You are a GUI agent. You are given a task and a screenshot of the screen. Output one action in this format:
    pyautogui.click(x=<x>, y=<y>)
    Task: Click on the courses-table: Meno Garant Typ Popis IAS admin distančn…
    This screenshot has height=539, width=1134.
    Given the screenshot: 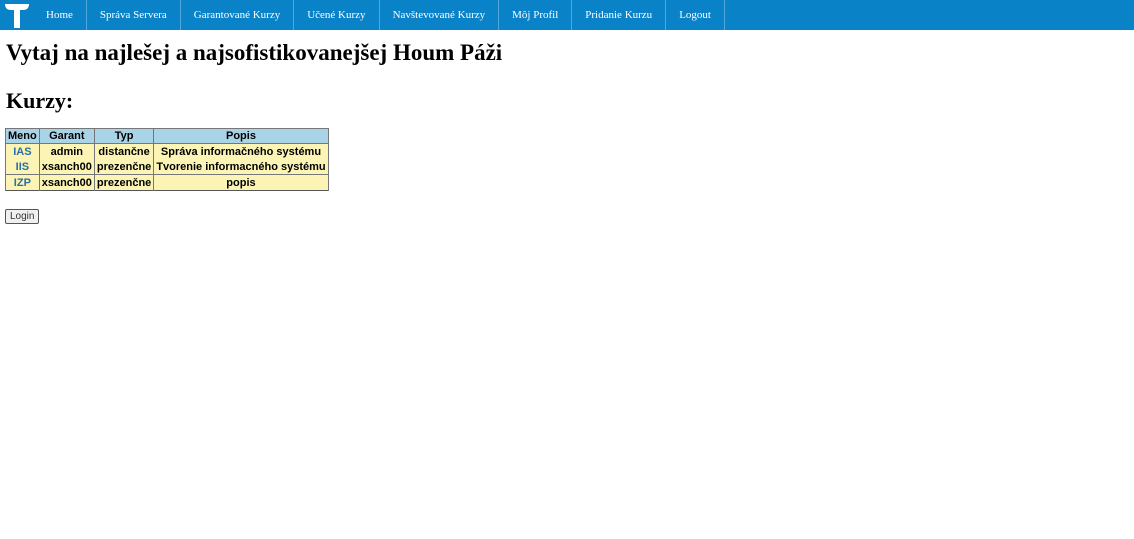 What is the action you would take?
    pyautogui.click(x=167, y=159)
    